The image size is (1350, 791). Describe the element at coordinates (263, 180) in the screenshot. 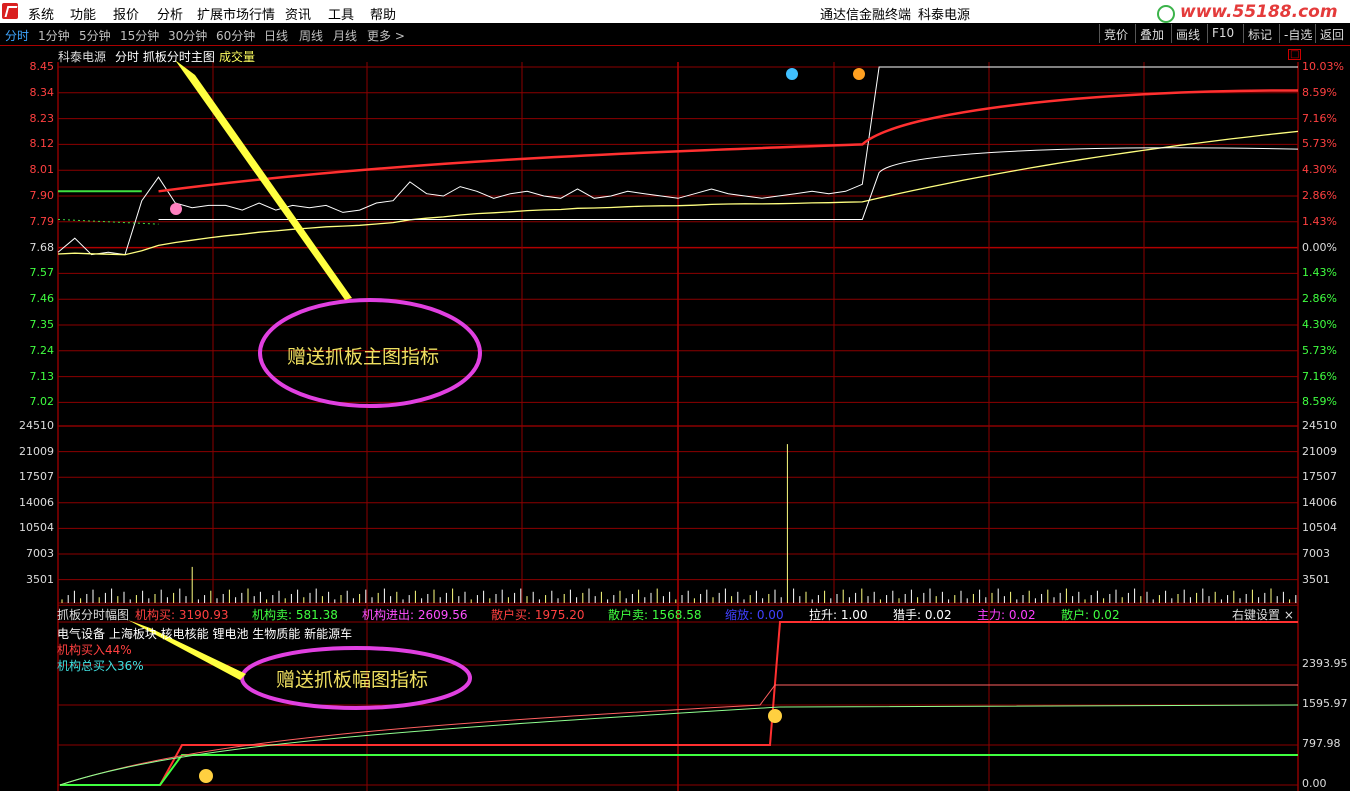

I see `arrow-main-icon` at that location.